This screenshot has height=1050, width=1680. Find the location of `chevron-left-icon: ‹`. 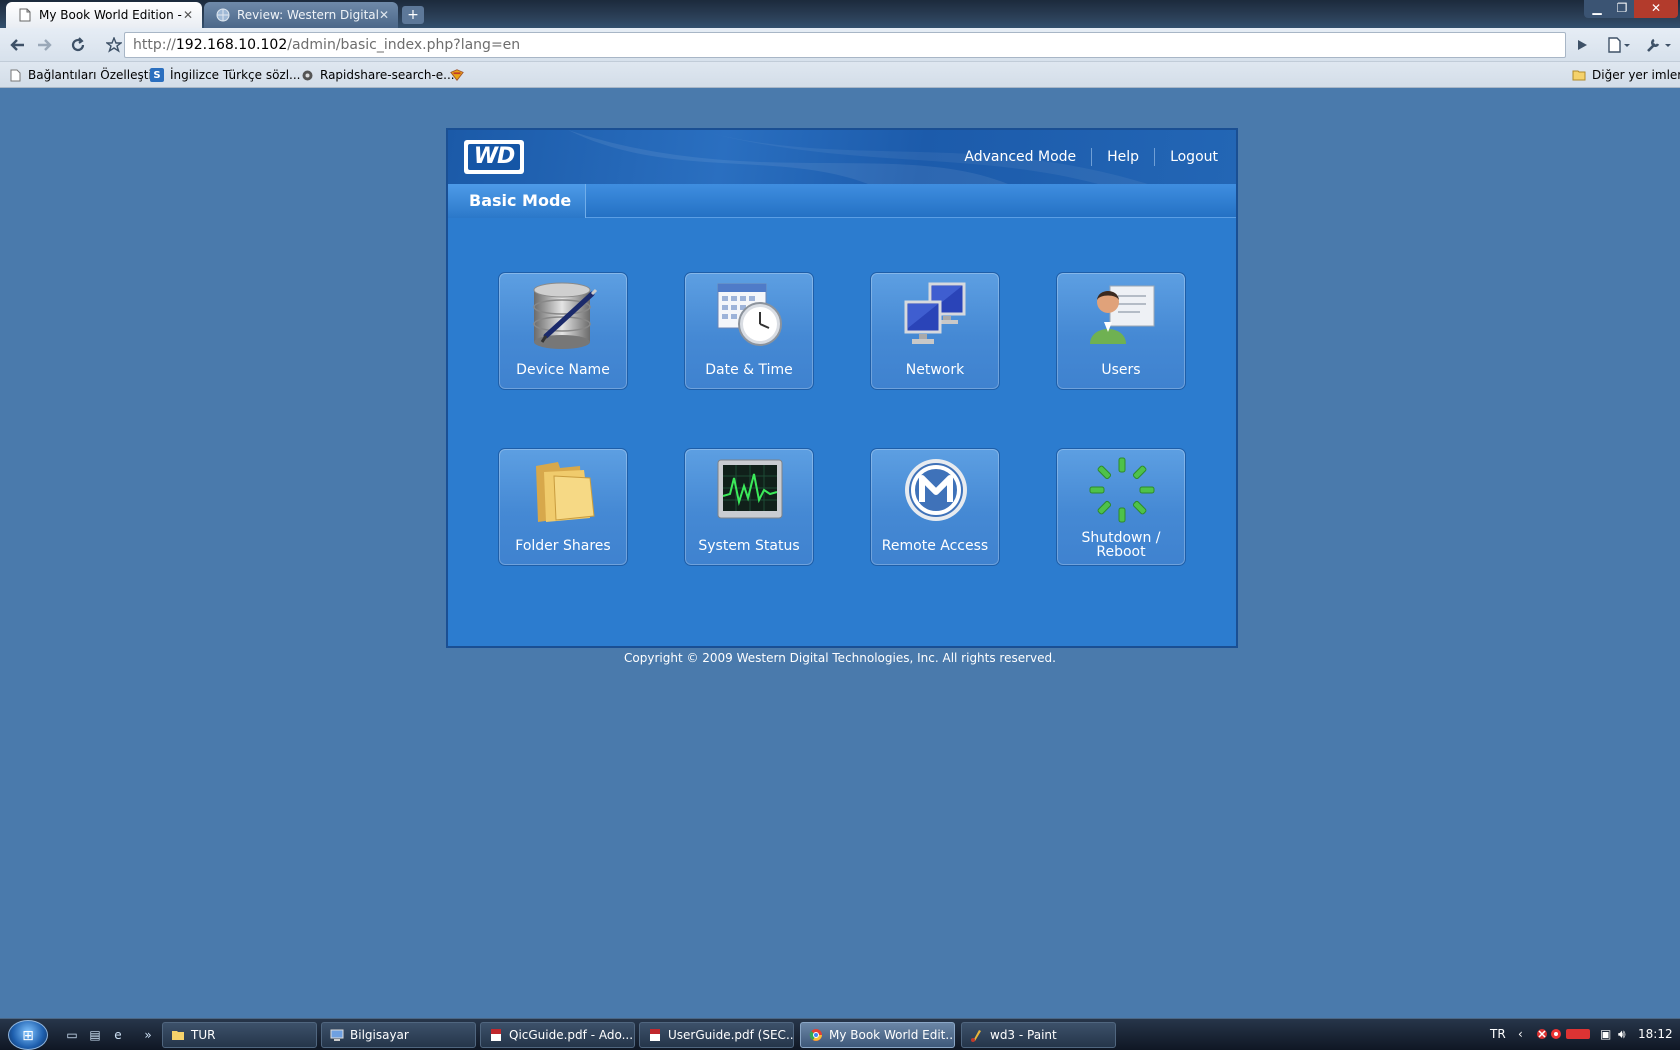

chevron-left-icon: ‹ is located at coordinates (1520, 1034).